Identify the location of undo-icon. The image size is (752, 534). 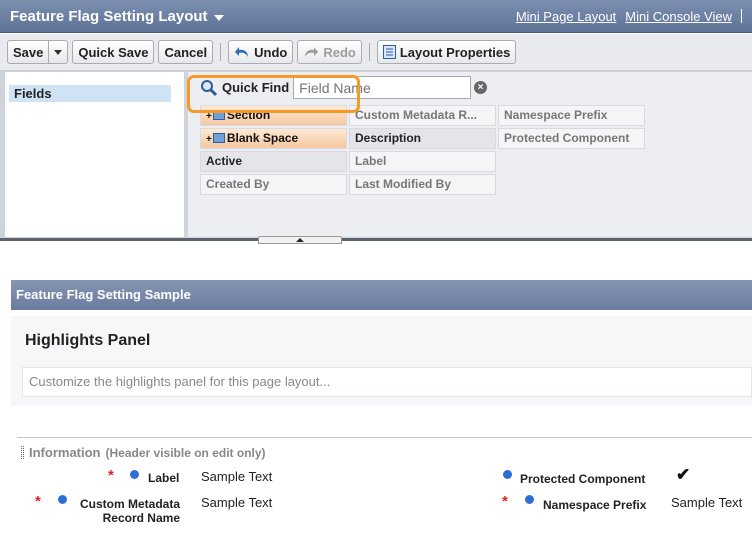
(242, 52).